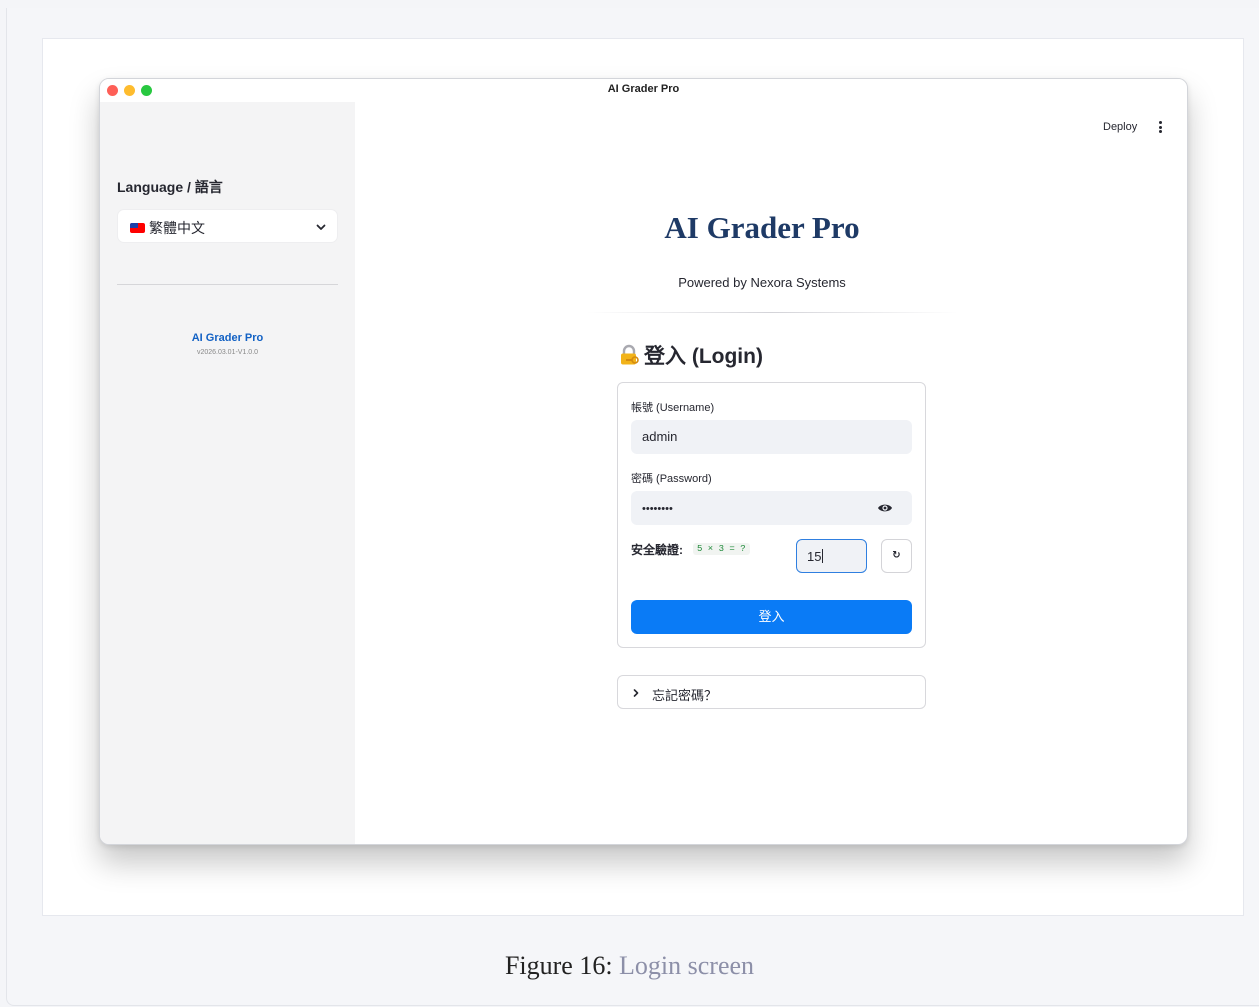 The height and width of the screenshot is (1007, 1259). What do you see at coordinates (687, 965) in the screenshot?
I see `caption-text: Login screen` at bounding box center [687, 965].